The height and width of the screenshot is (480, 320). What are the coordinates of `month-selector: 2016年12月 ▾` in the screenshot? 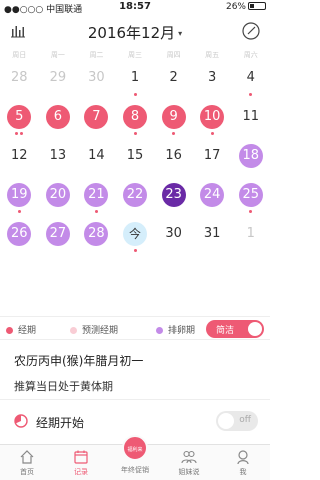 It's located at (135, 32).